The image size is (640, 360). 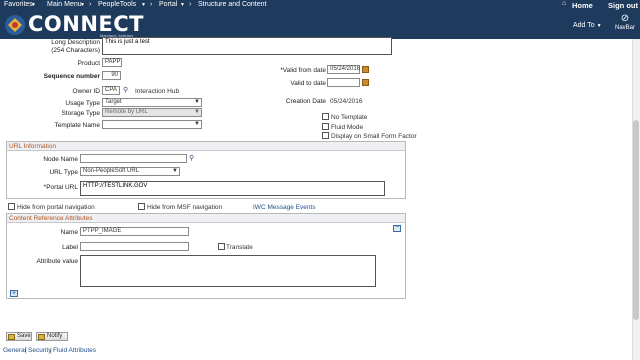 What do you see at coordinates (584, 25) in the screenshot?
I see `add-to-label: Add To` at bounding box center [584, 25].